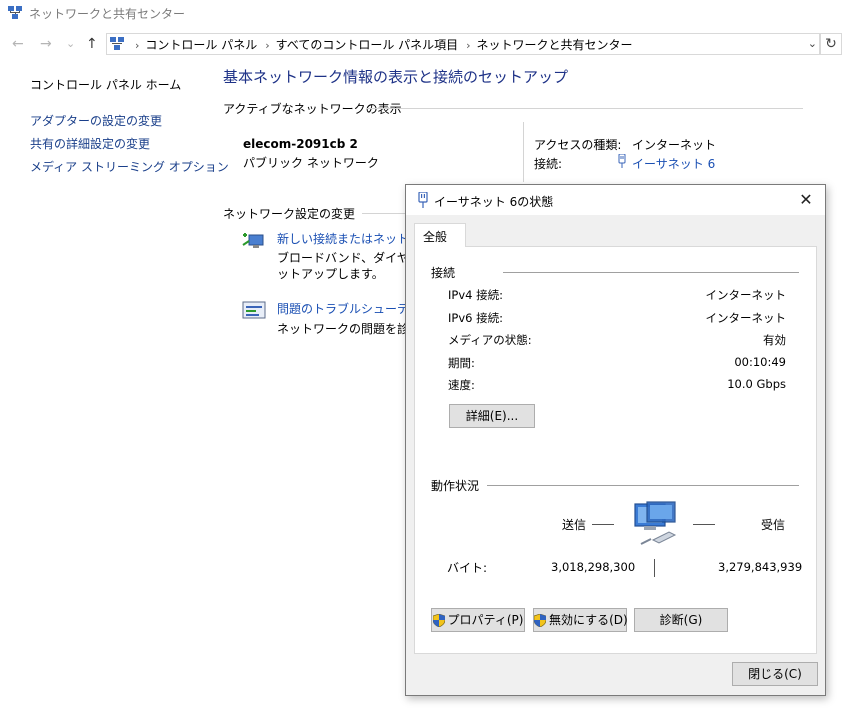 The height and width of the screenshot is (728, 856). What do you see at coordinates (253, 240) in the screenshot?
I see `new-connection-icon` at bounding box center [253, 240].